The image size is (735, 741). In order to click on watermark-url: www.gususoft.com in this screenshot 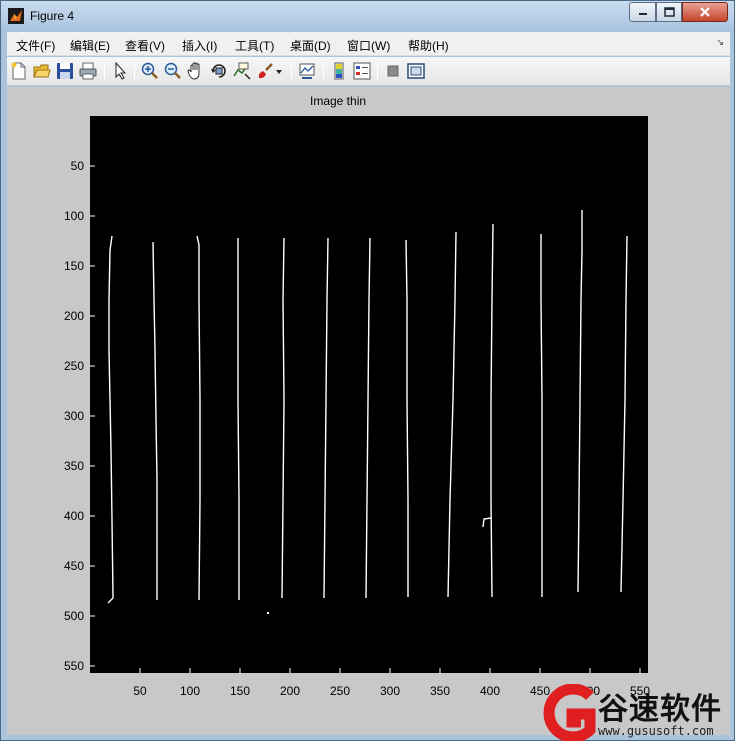, I will do `click(656, 731)`.